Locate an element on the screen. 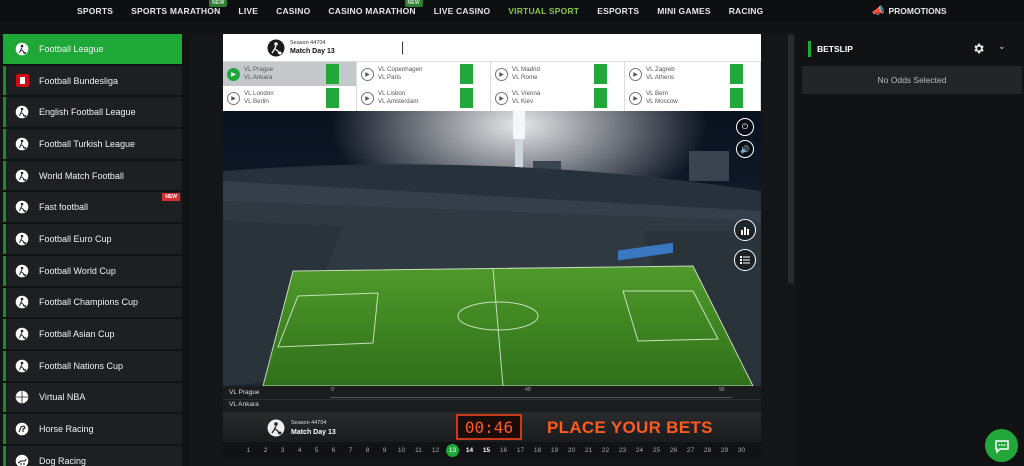 The image size is (1024, 466). main-scrollbar is located at coordinates (791, 159).